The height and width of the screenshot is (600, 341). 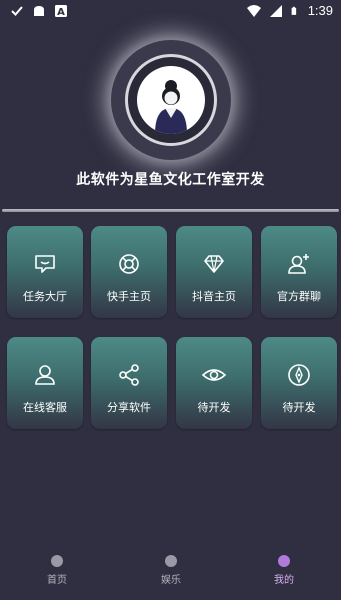 What do you see at coordinates (57, 561) in the screenshot?
I see `home-icon` at bounding box center [57, 561].